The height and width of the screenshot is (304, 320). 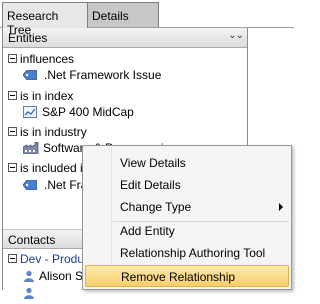 I want to click on menu-item-remove-relationship: Remove Relationship, so click(x=187, y=276).